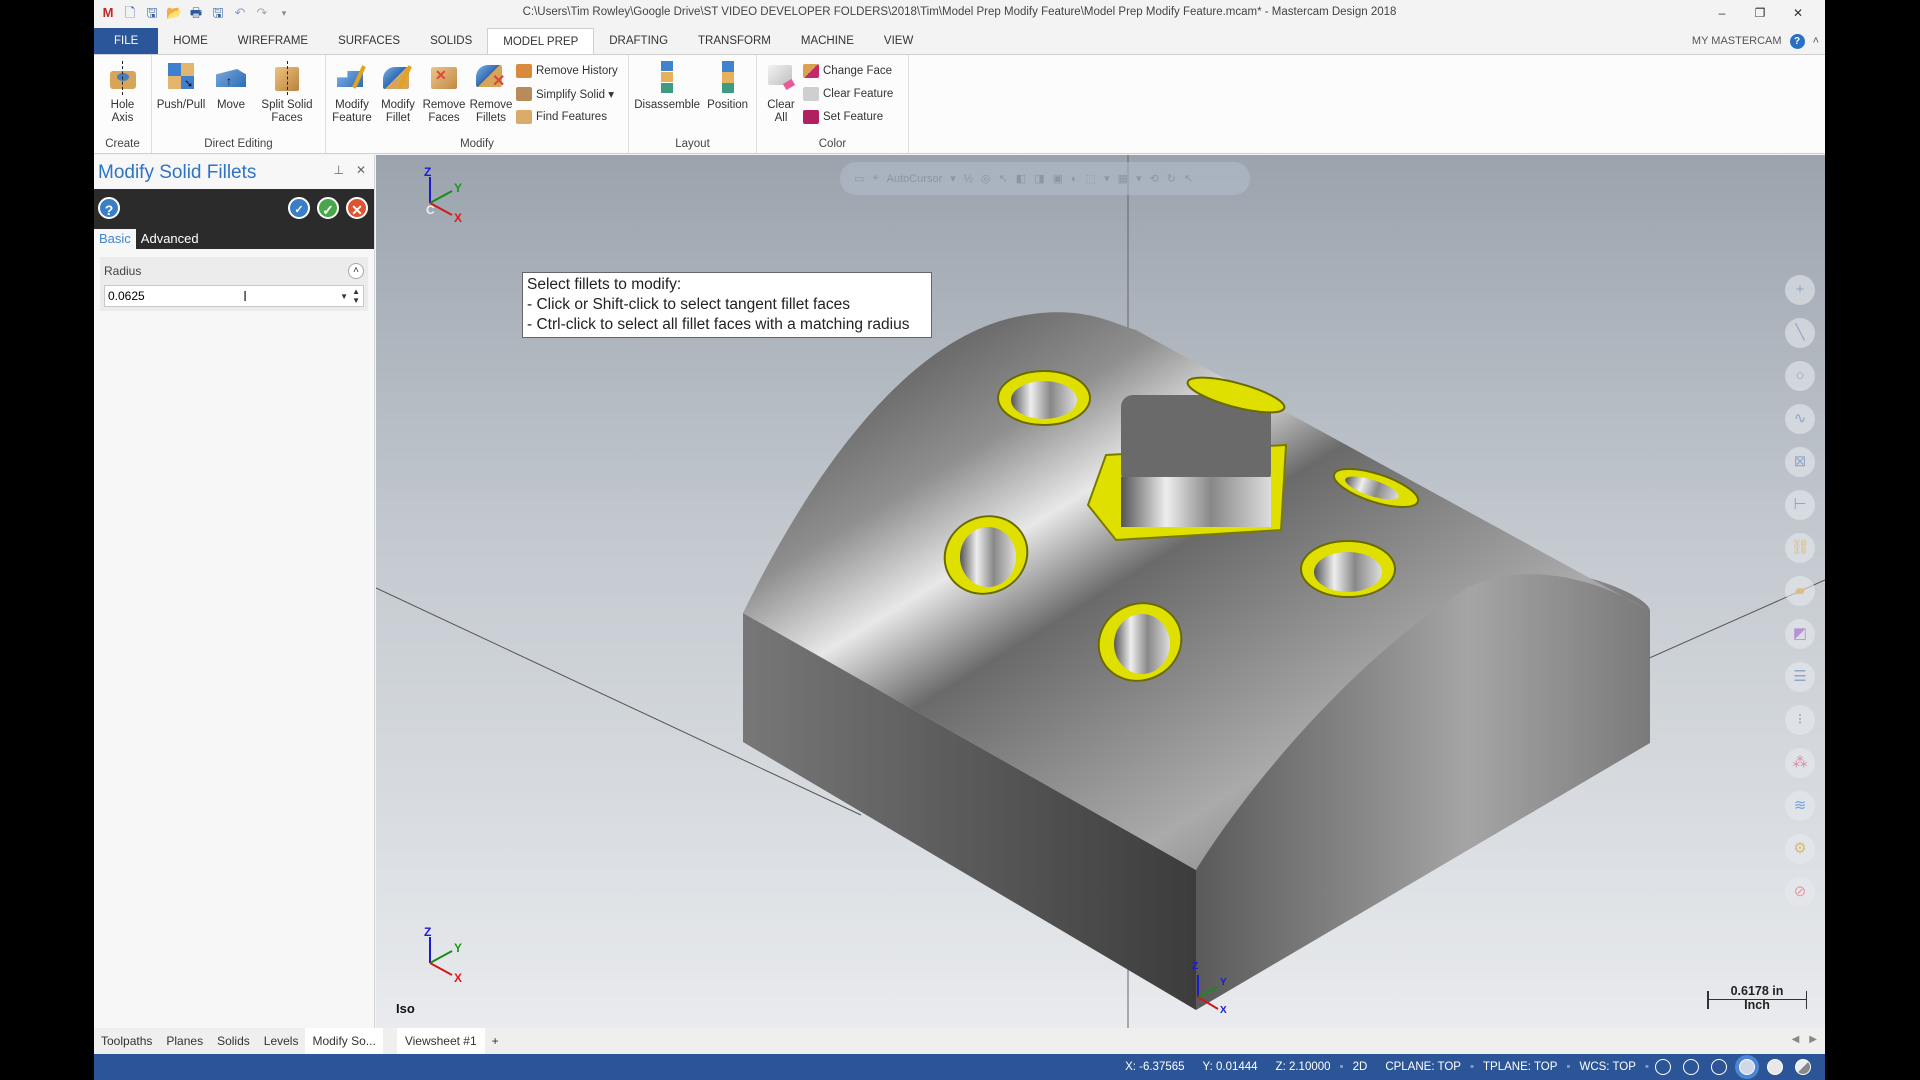  Describe the element at coordinates (1800, 763) in the screenshot. I see `group-icon: ⁂` at that location.